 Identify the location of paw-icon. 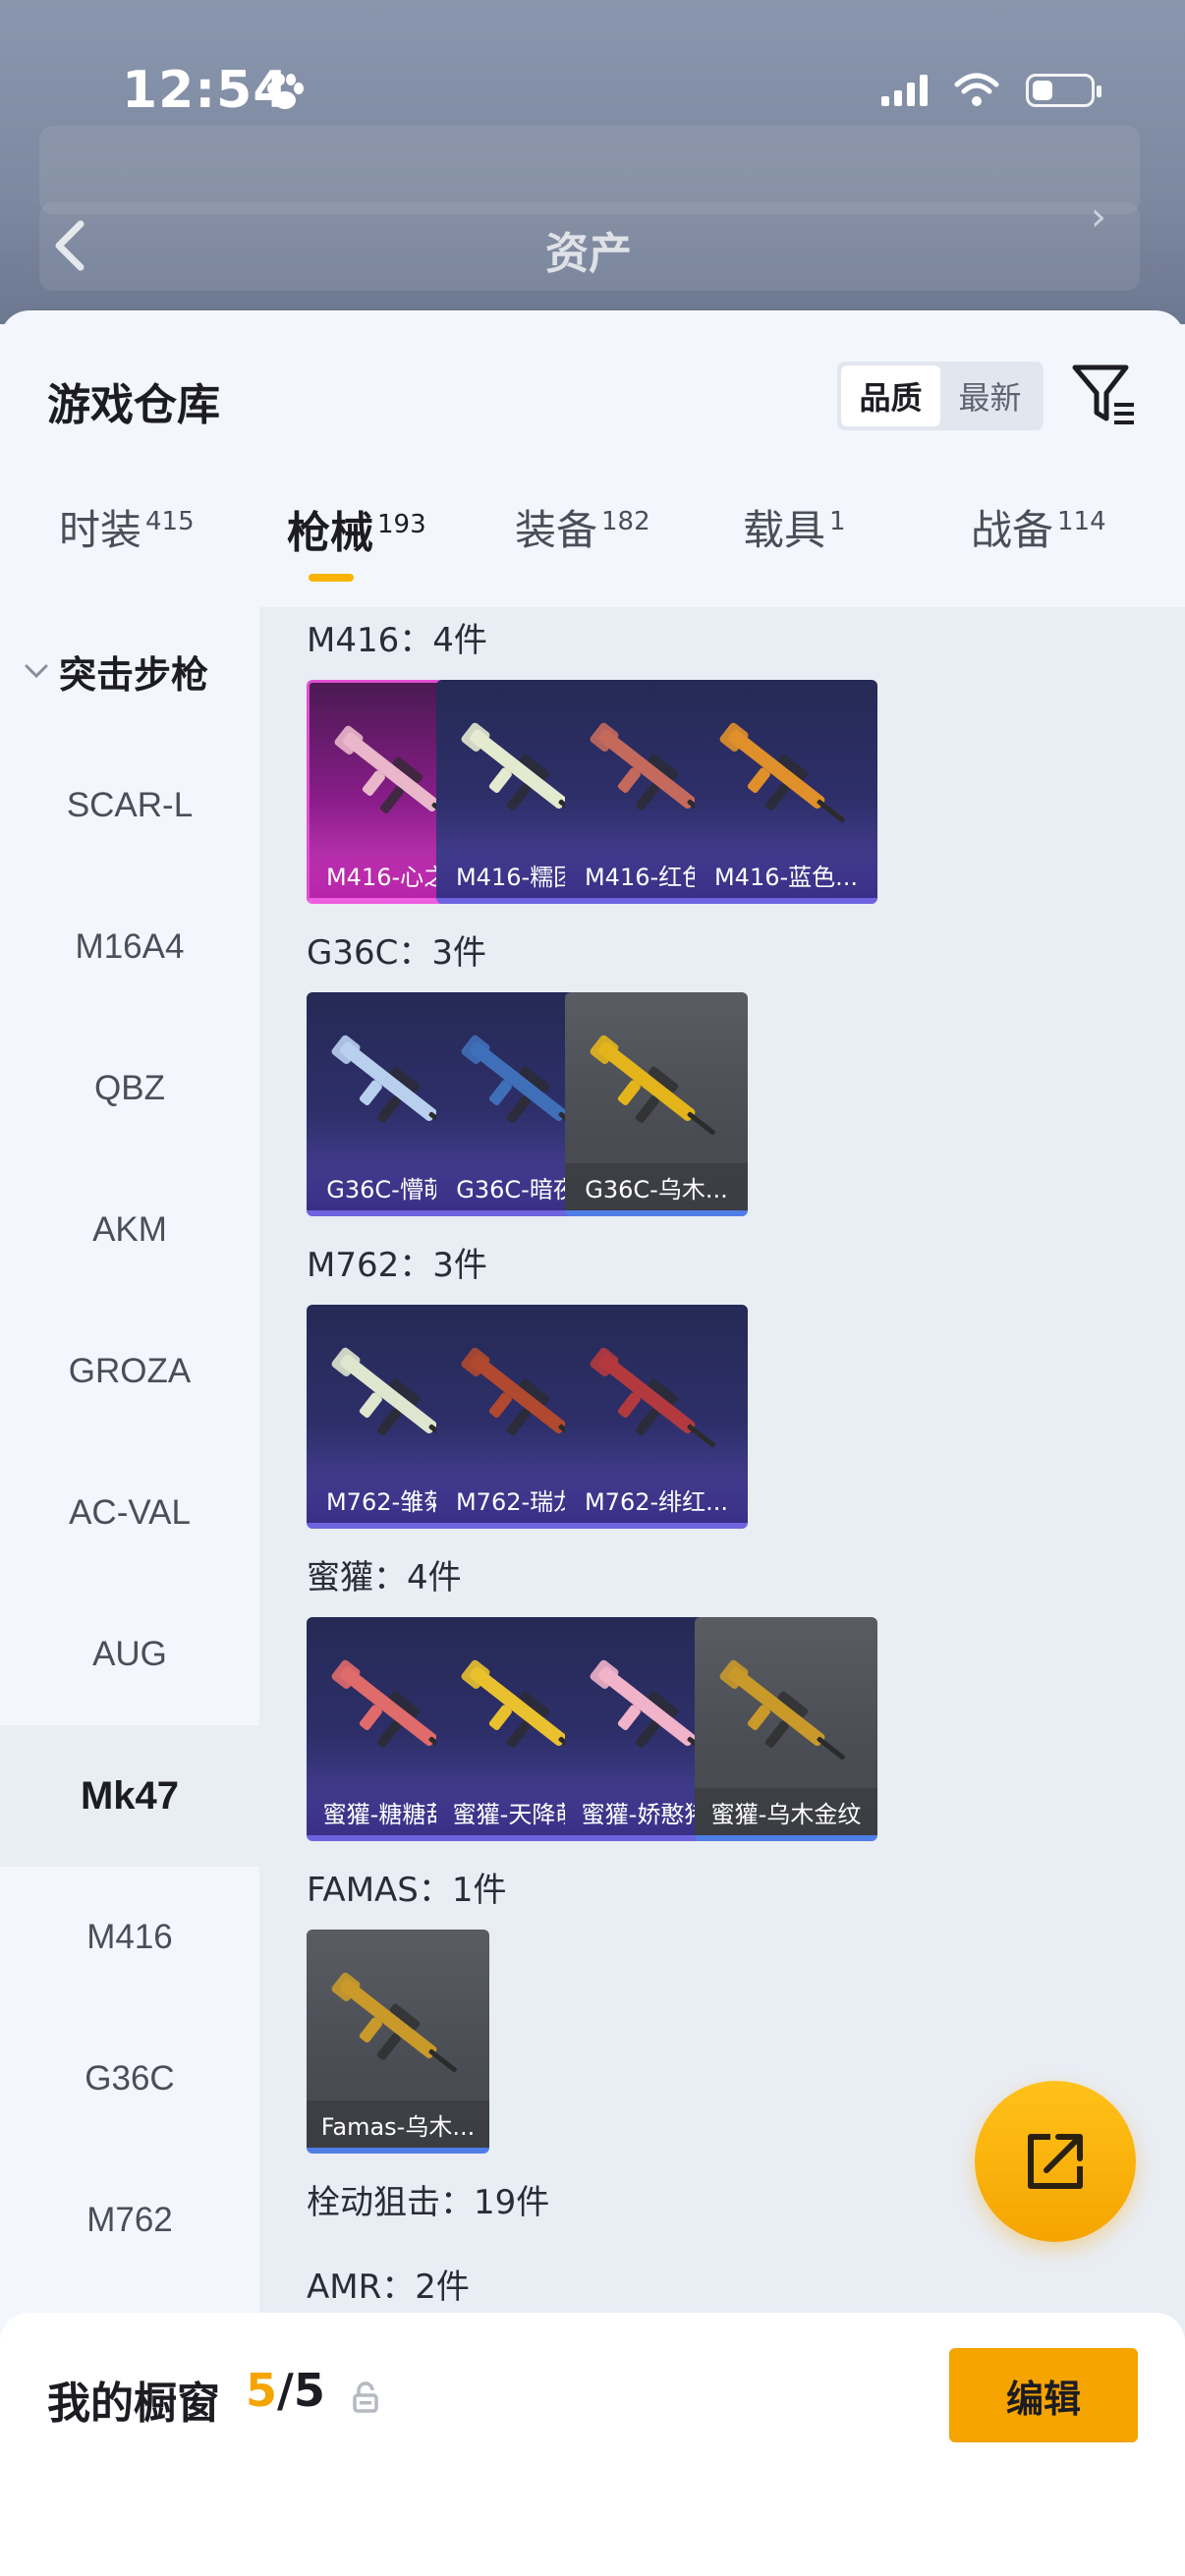
(286, 91).